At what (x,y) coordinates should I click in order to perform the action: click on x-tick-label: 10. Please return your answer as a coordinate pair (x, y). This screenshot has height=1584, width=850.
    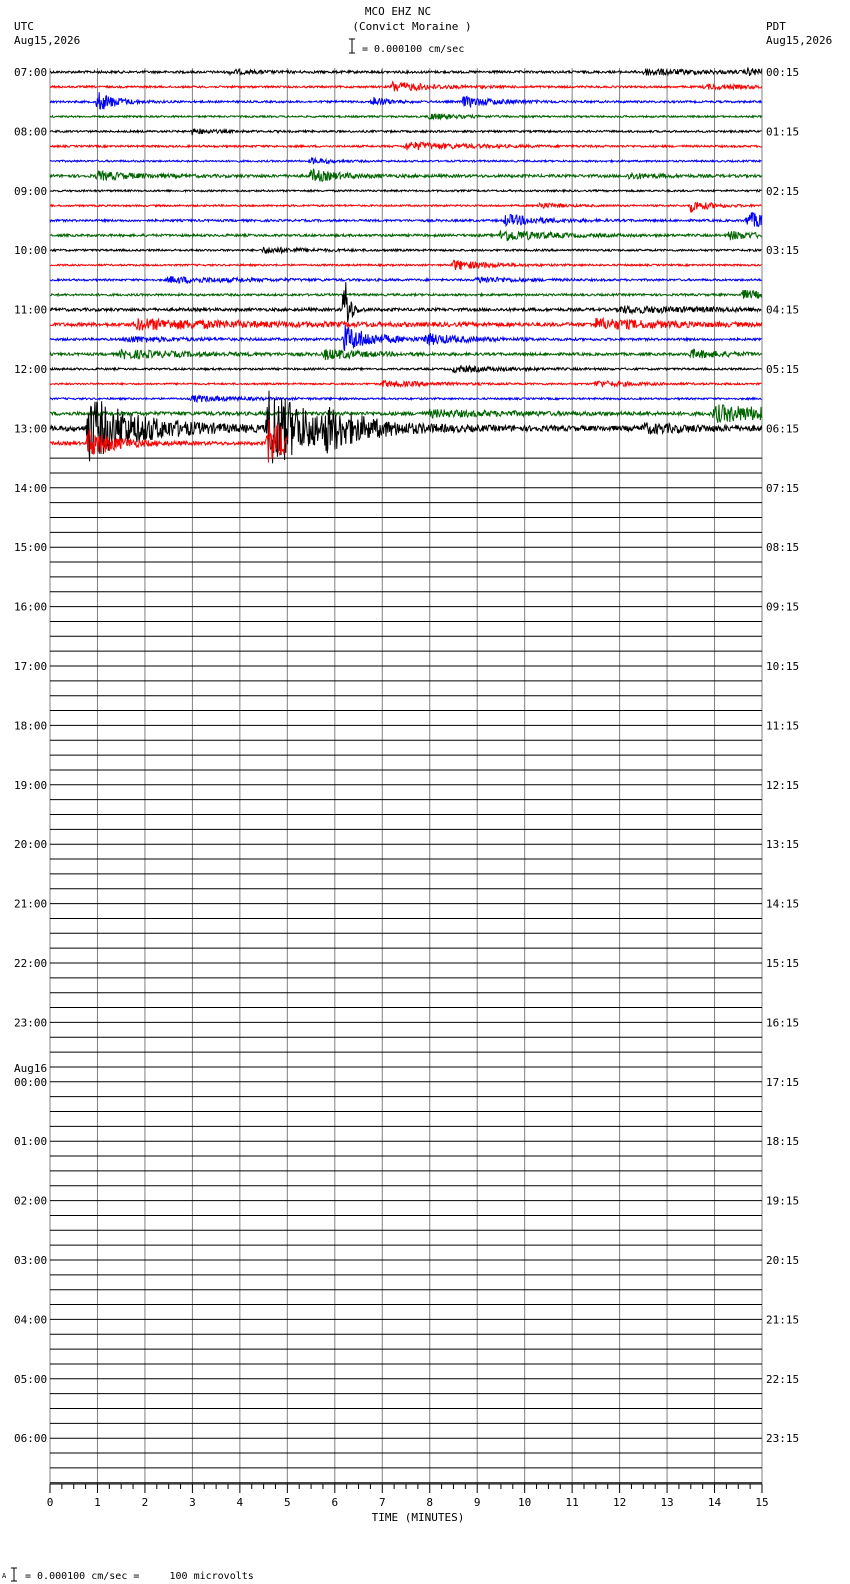
    Looking at the image, I should click on (524, 1502).